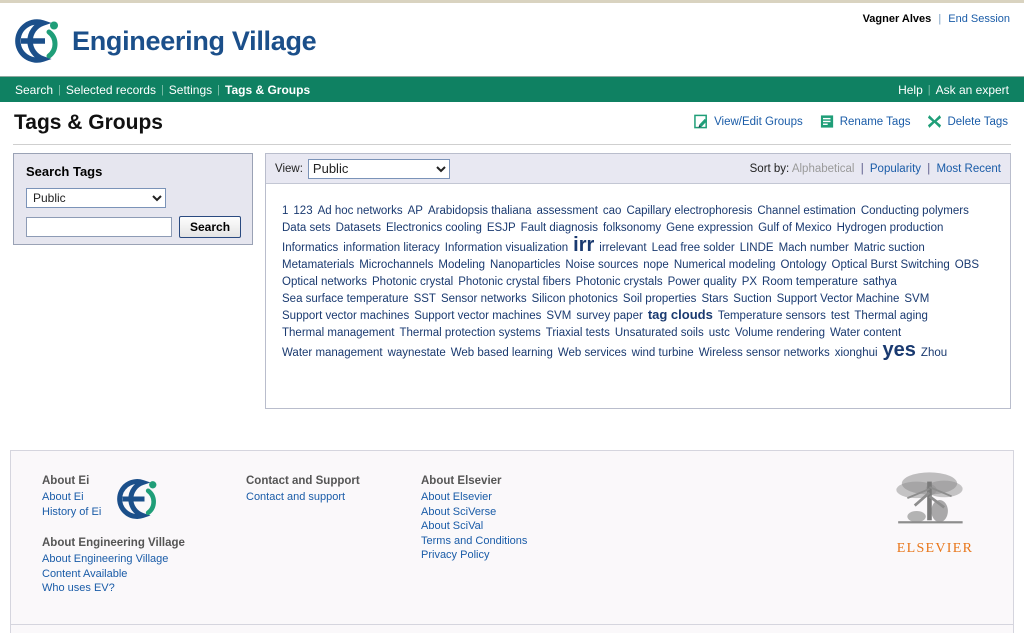 The height and width of the screenshot is (633, 1024). I want to click on nav-item-selected-records: Selected records, so click(111, 90).